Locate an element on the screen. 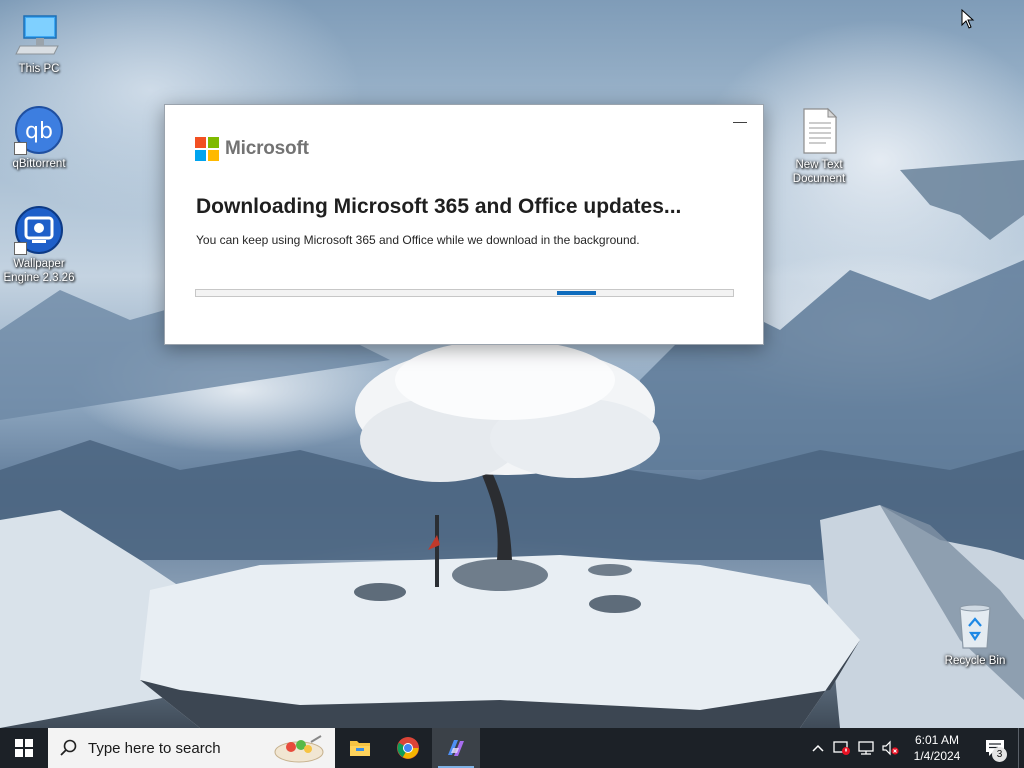  start-button is located at coordinates (24, 748).